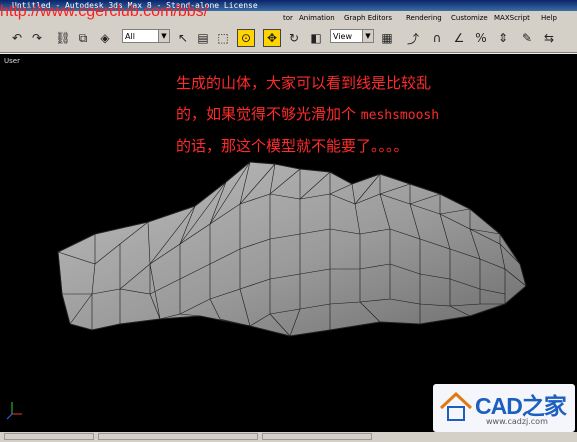  I want to click on time-slider-track, so click(178, 436).